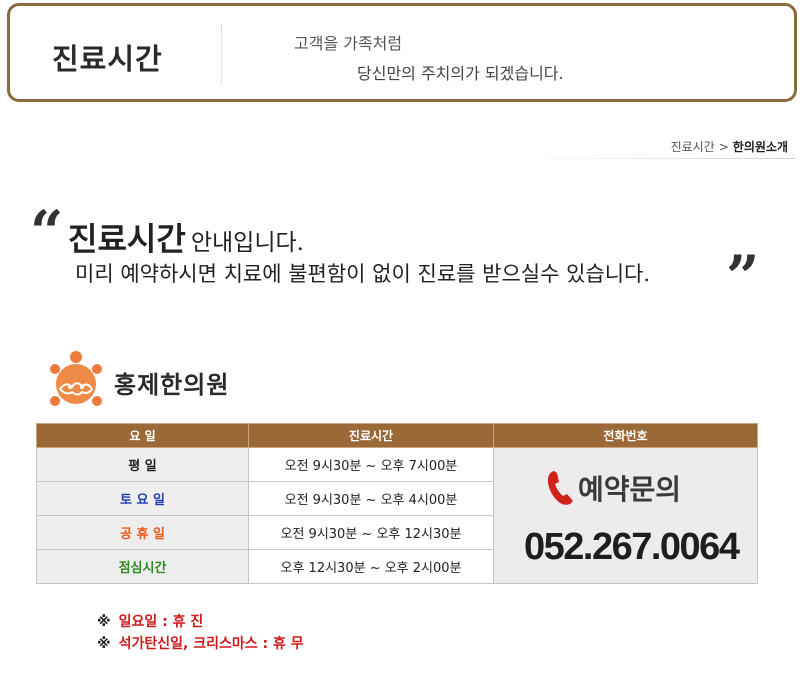 The image size is (800, 700). I want to click on intro-heading: 진료시간 안내입니다., so click(186, 237).